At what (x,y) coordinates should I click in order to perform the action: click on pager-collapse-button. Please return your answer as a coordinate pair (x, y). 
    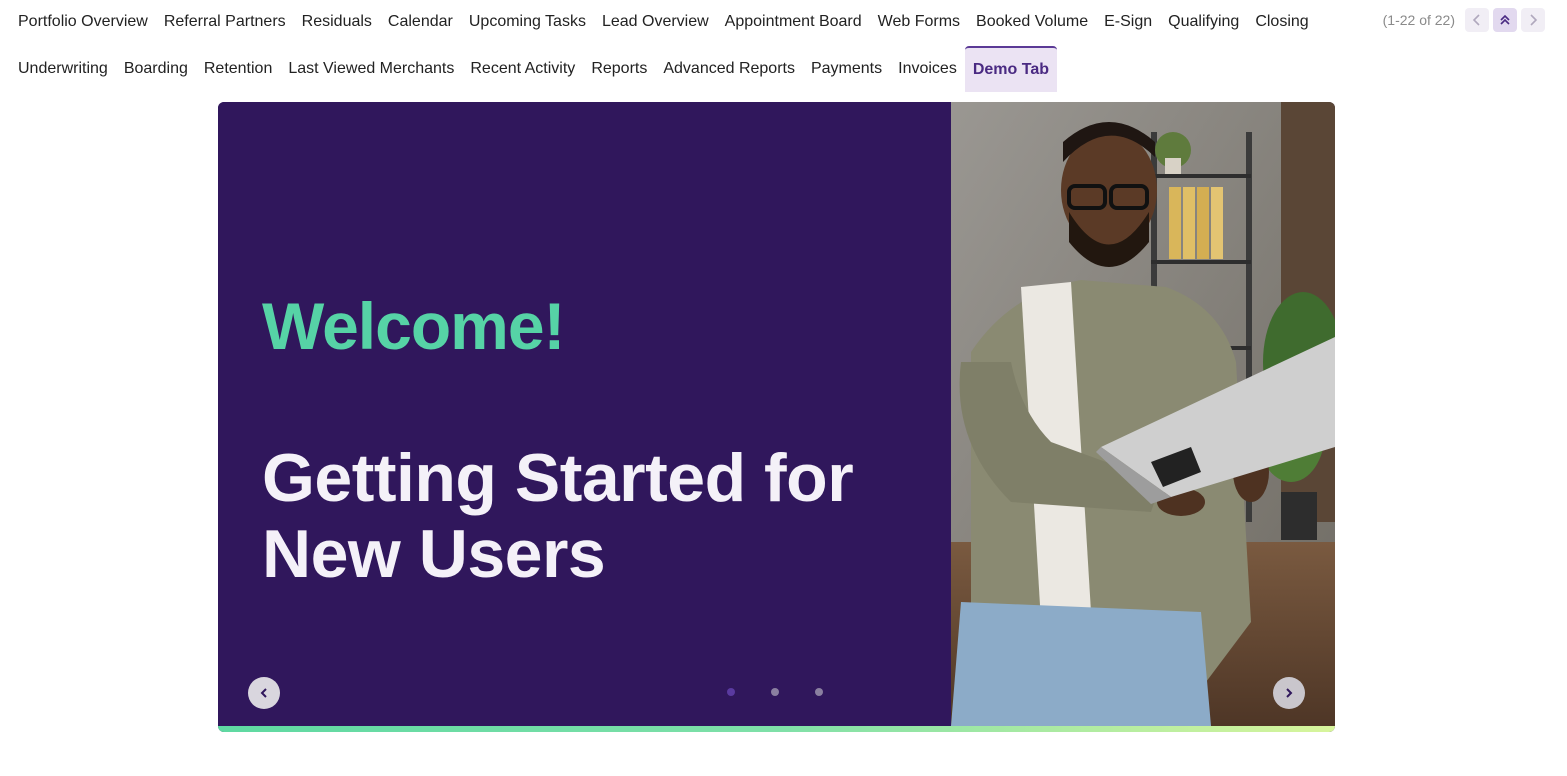
    Looking at the image, I should click on (1505, 20).